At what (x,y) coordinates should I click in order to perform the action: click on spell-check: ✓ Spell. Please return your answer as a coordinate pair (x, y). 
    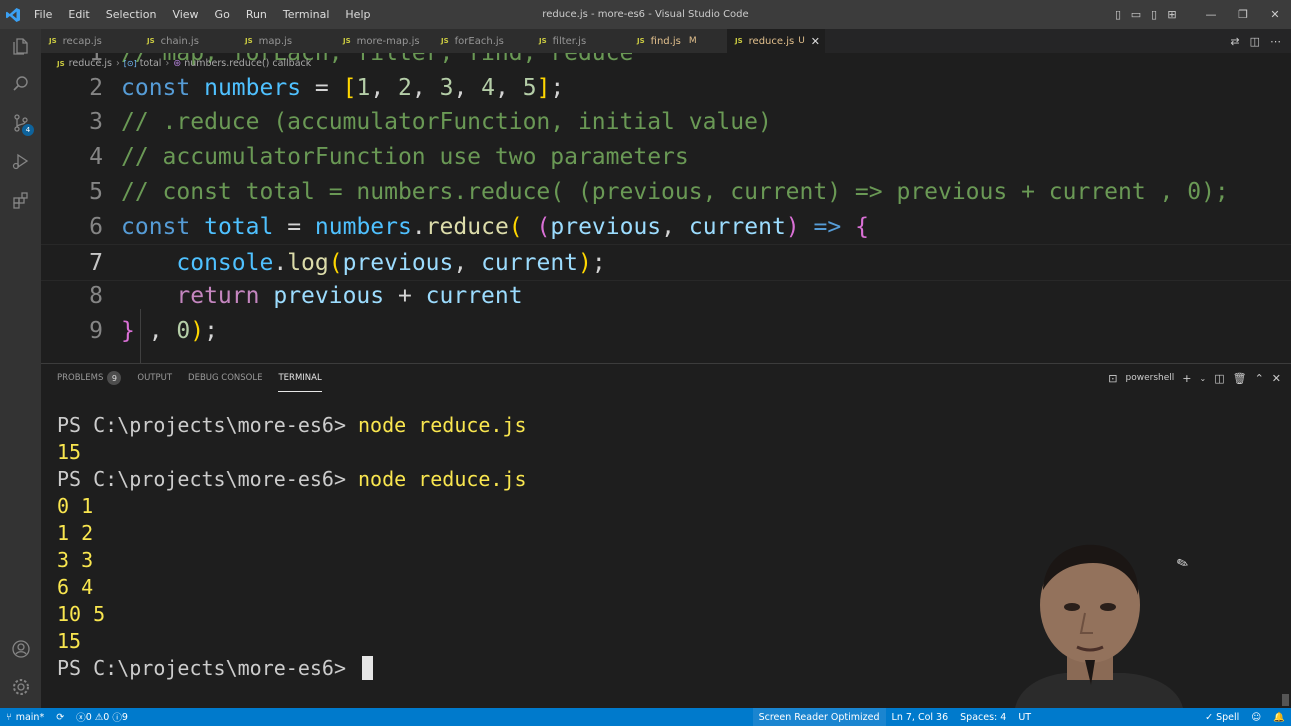
    Looking at the image, I should click on (1222, 717).